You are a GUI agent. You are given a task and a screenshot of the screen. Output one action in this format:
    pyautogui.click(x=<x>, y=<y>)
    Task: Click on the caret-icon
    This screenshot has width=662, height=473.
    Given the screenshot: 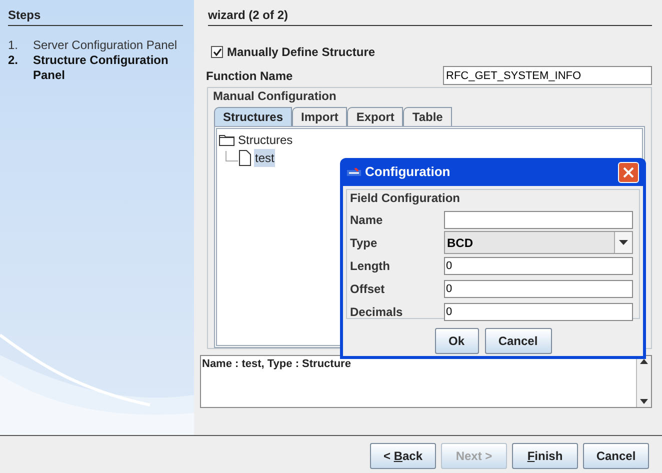 What is the action you would take?
    pyautogui.click(x=623, y=242)
    